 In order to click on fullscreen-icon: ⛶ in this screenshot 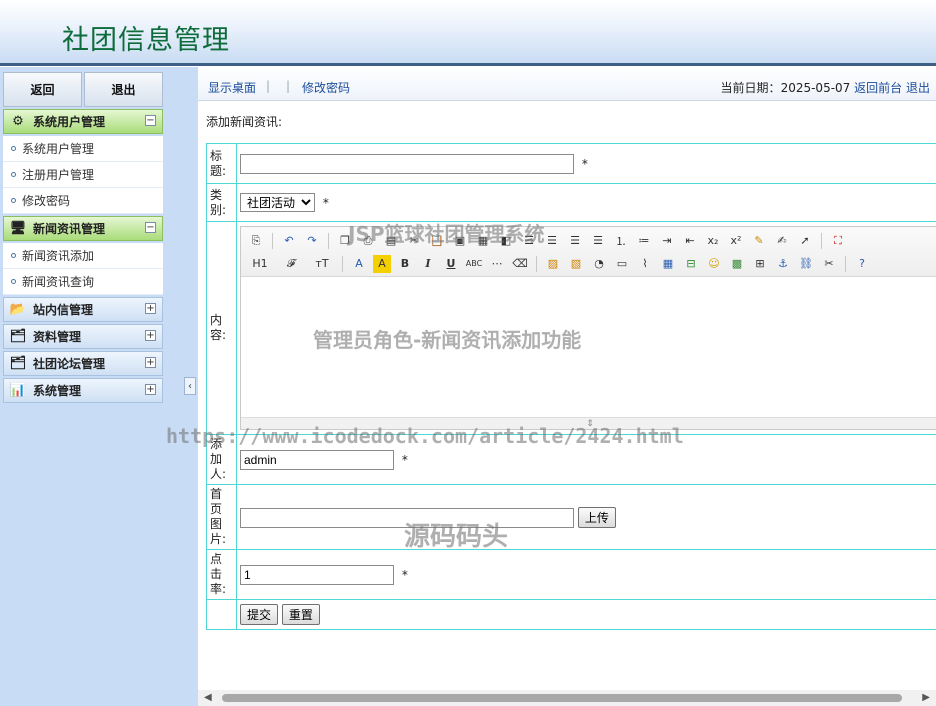, I will do `click(838, 241)`.